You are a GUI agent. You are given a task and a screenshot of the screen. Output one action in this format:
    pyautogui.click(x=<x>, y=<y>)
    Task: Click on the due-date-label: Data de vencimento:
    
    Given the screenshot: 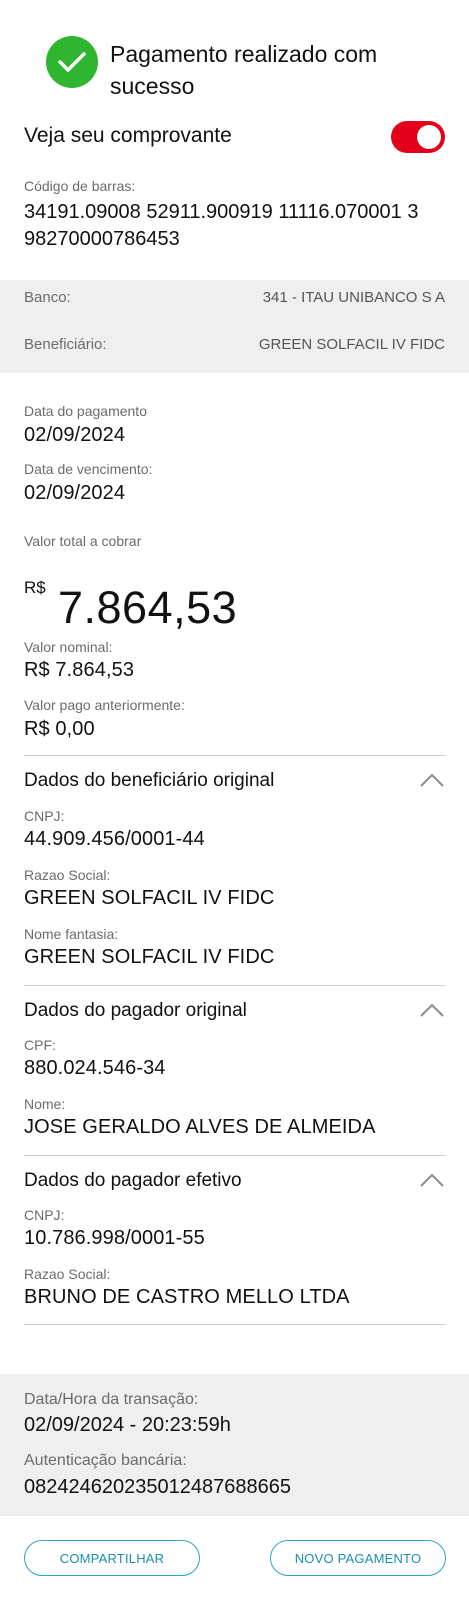 What is the action you would take?
    pyautogui.click(x=88, y=469)
    